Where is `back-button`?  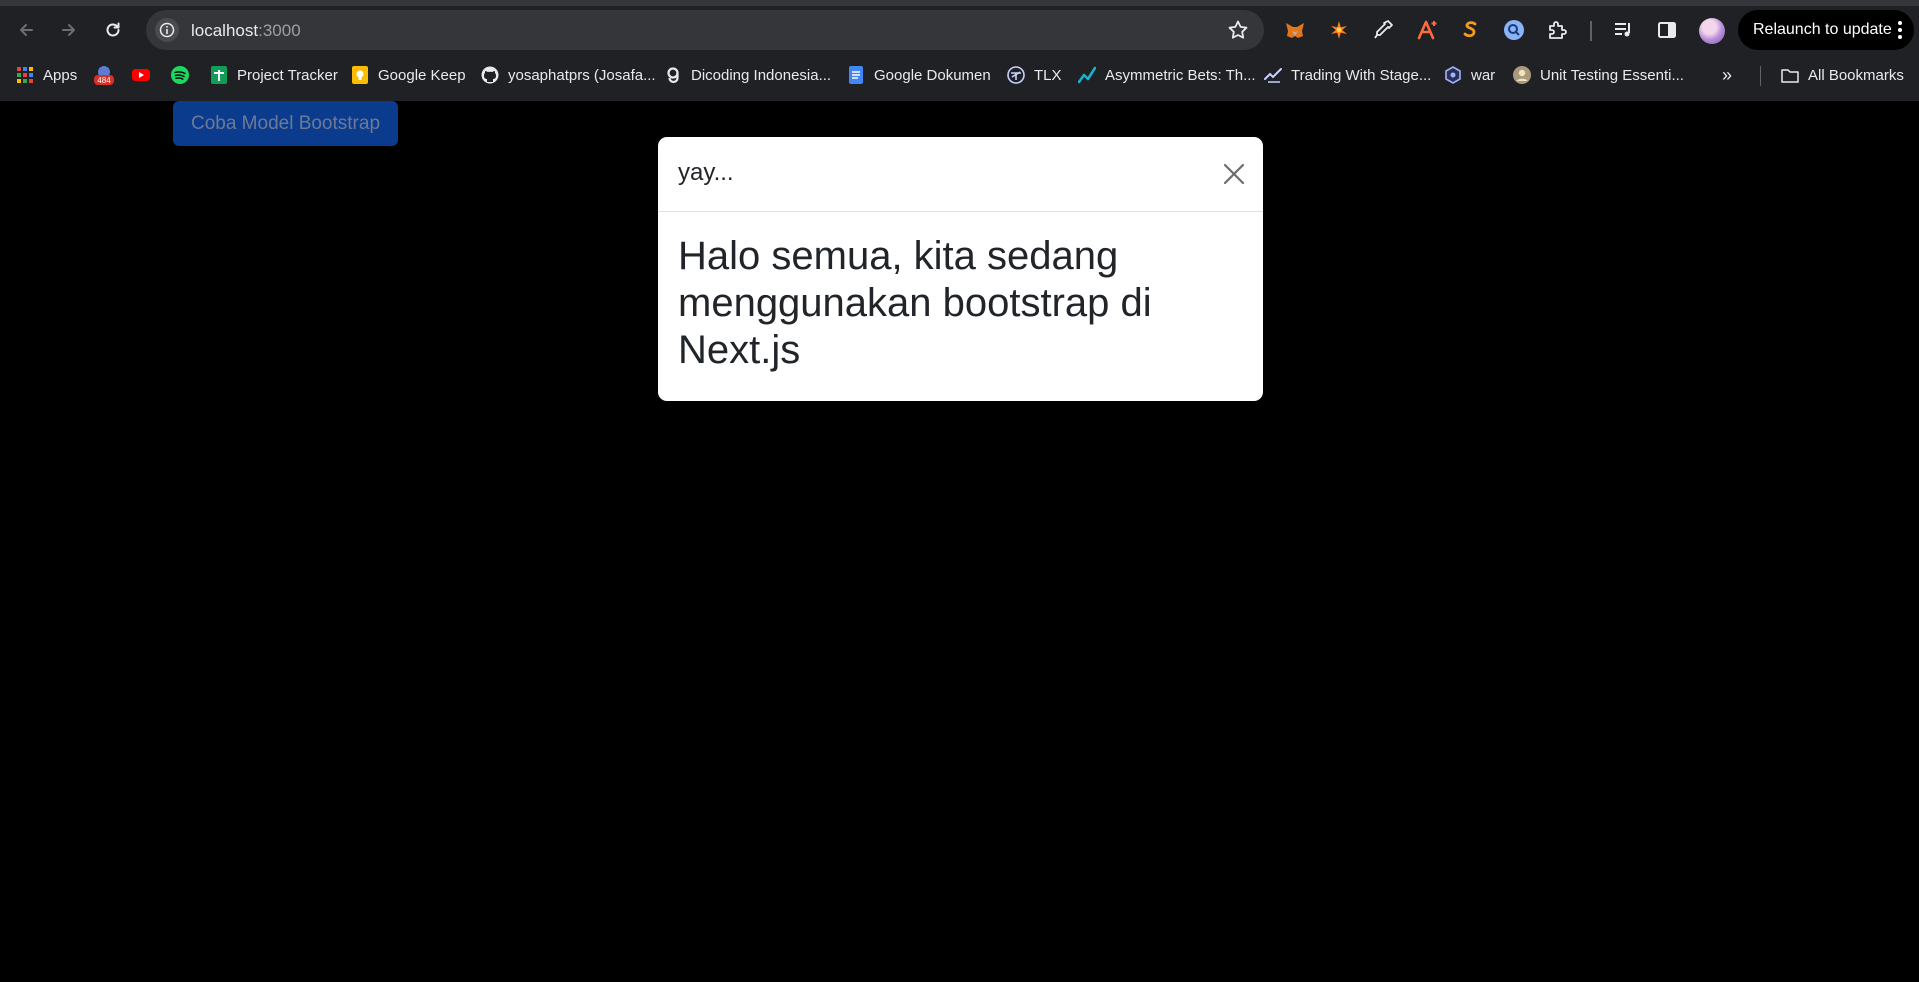
back-button is located at coordinates (26, 30).